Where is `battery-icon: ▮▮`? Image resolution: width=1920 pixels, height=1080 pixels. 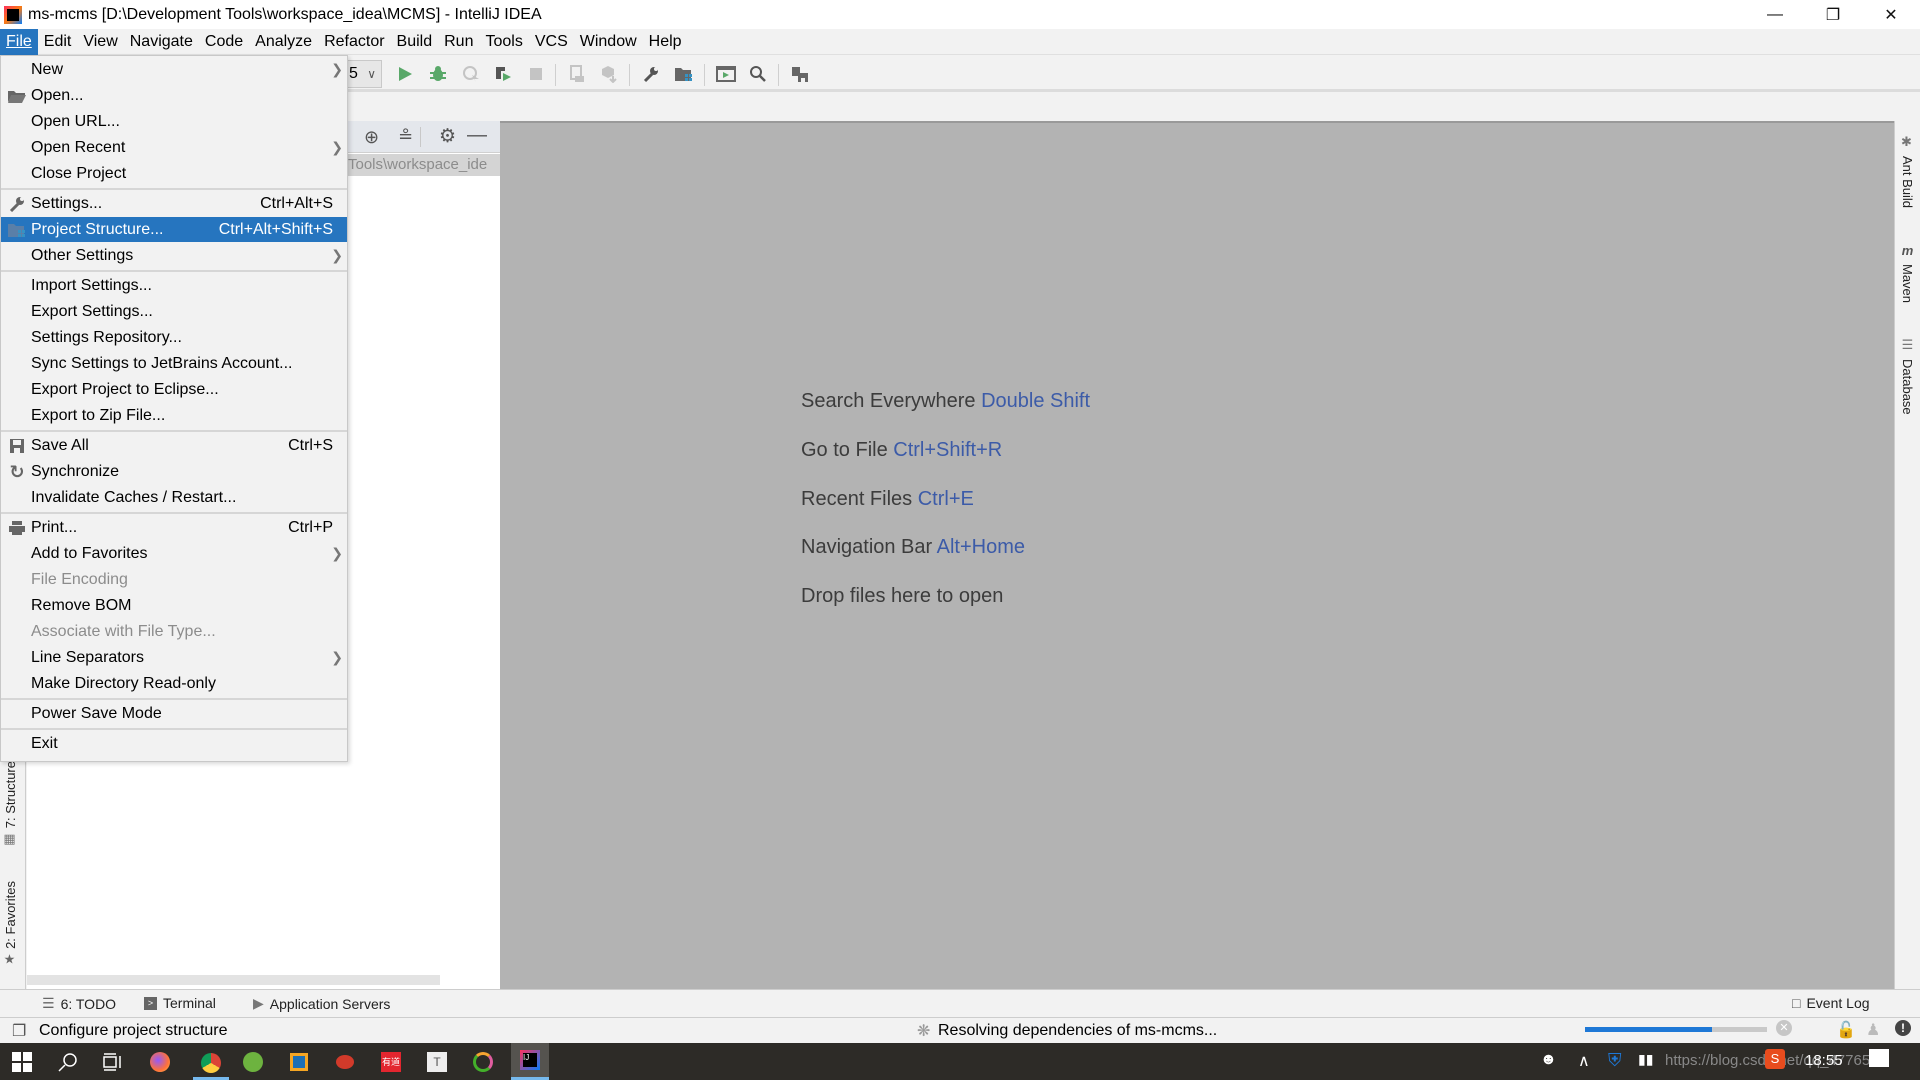 battery-icon: ▮▮ is located at coordinates (1645, 1059).